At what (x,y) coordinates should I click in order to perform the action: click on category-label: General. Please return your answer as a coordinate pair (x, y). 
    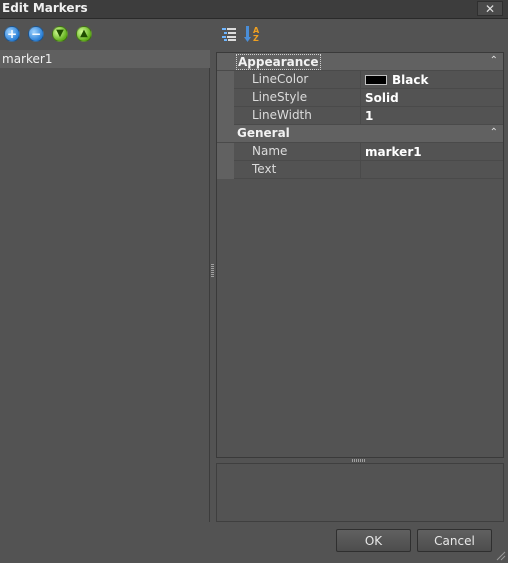
    Looking at the image, I should click on (263, 133).